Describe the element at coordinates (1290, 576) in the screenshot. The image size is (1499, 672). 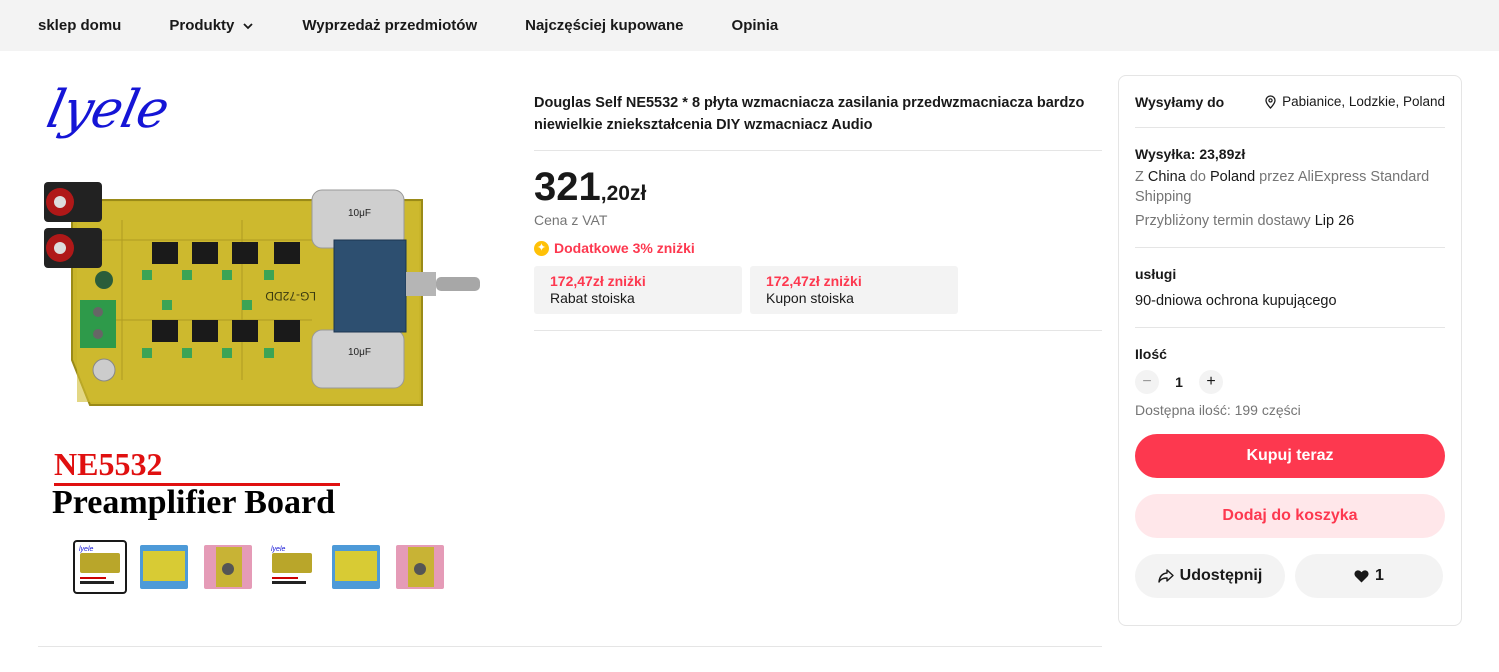
I see `secondary-actions: Udostępnij 1` at that location.